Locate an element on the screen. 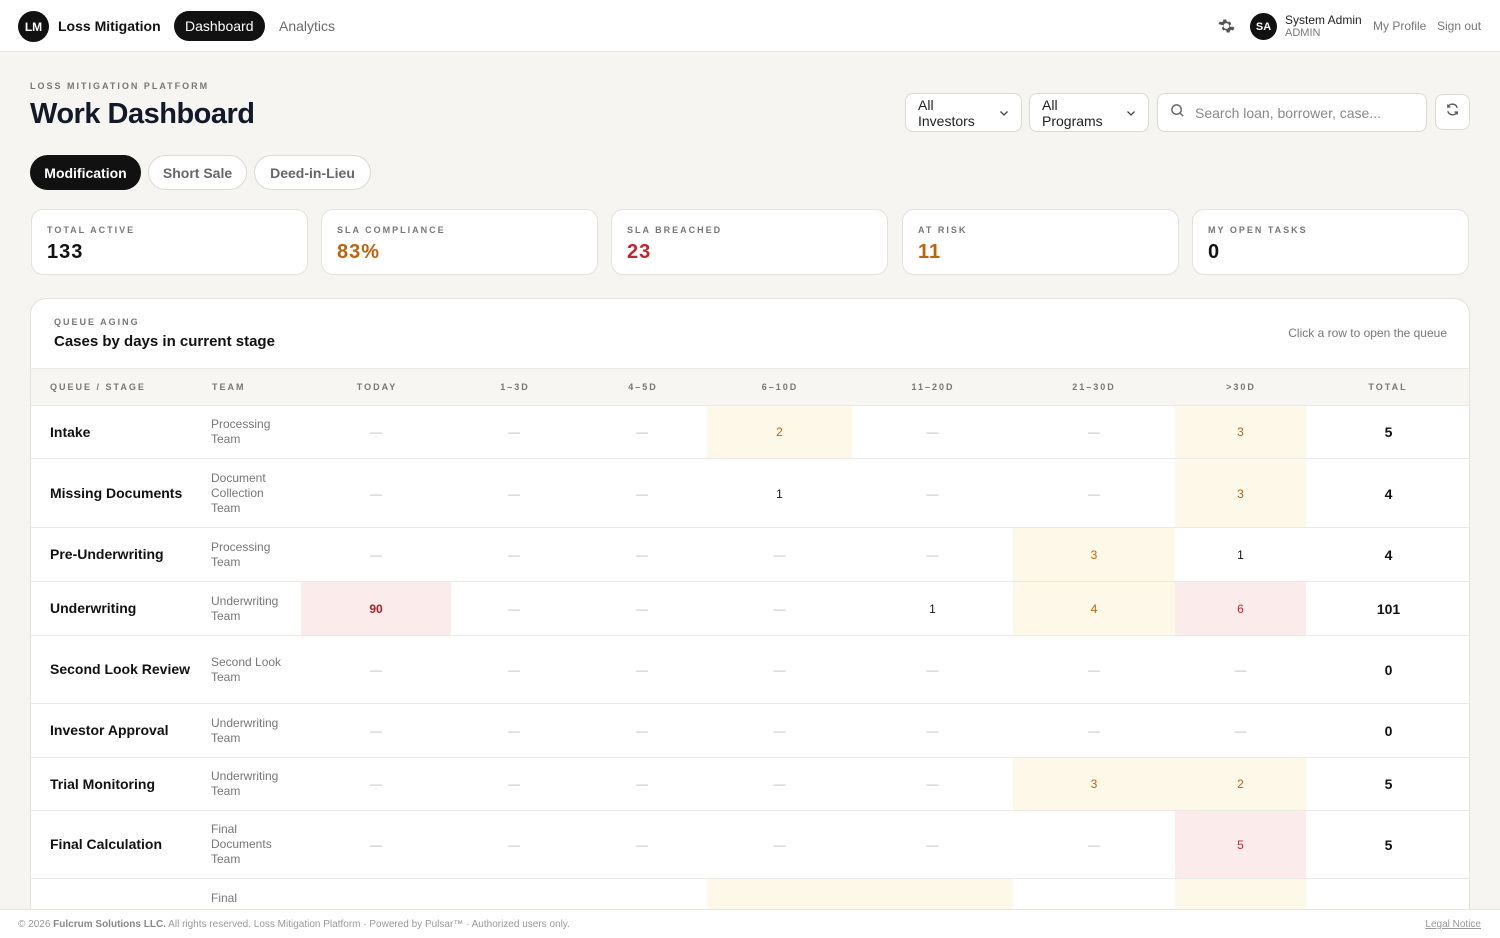 Image resolution: width=1500 pixels, height=938 pixels. stat-label: SLA COMPLIANCE is located at coordinates (391, 230).